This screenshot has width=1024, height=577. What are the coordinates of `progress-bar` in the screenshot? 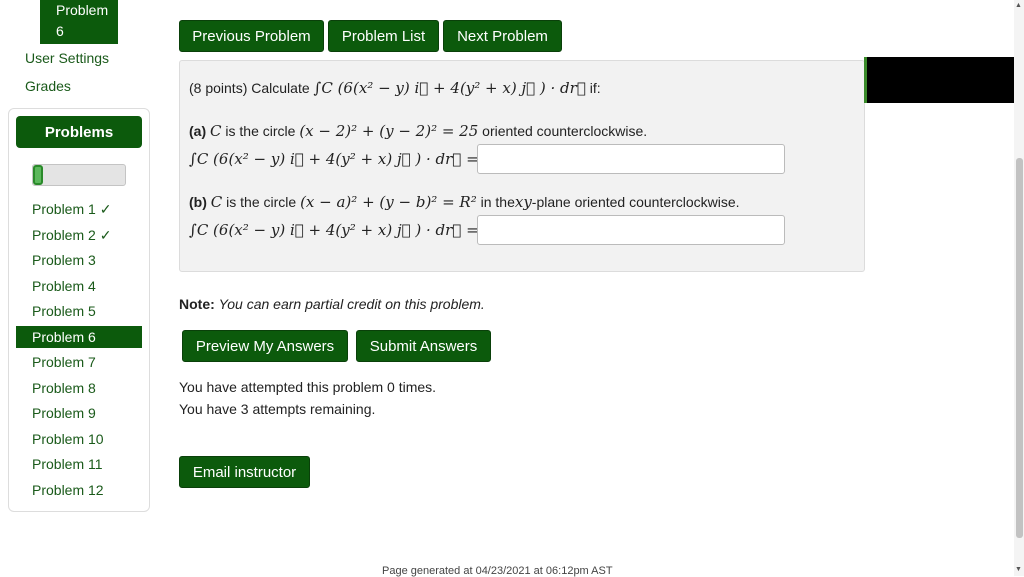 It's located at (79, 175).